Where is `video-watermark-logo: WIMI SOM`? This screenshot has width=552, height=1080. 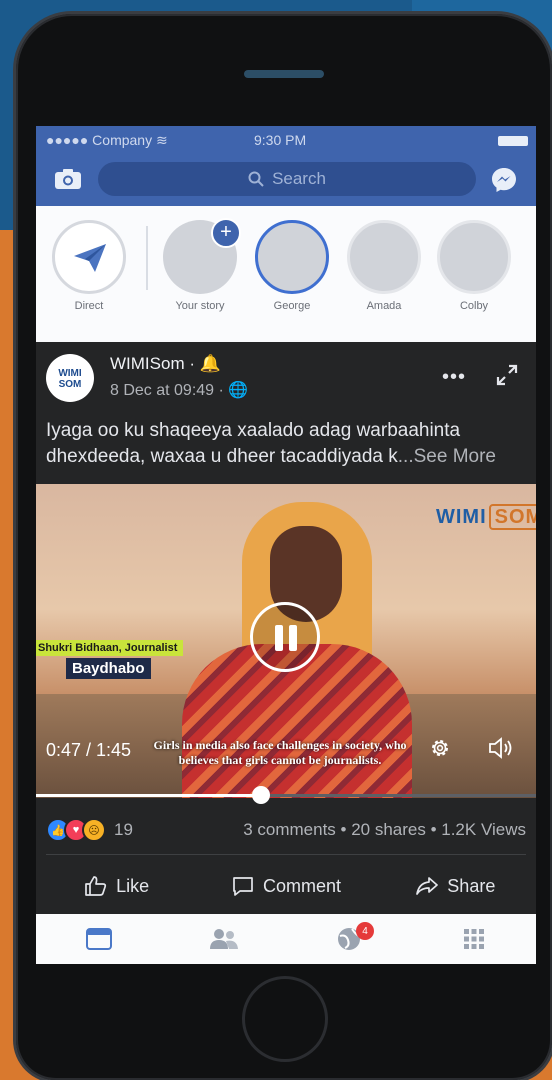 video-watermark-logo: WIMI SOM is located at coordinates (486, 517).